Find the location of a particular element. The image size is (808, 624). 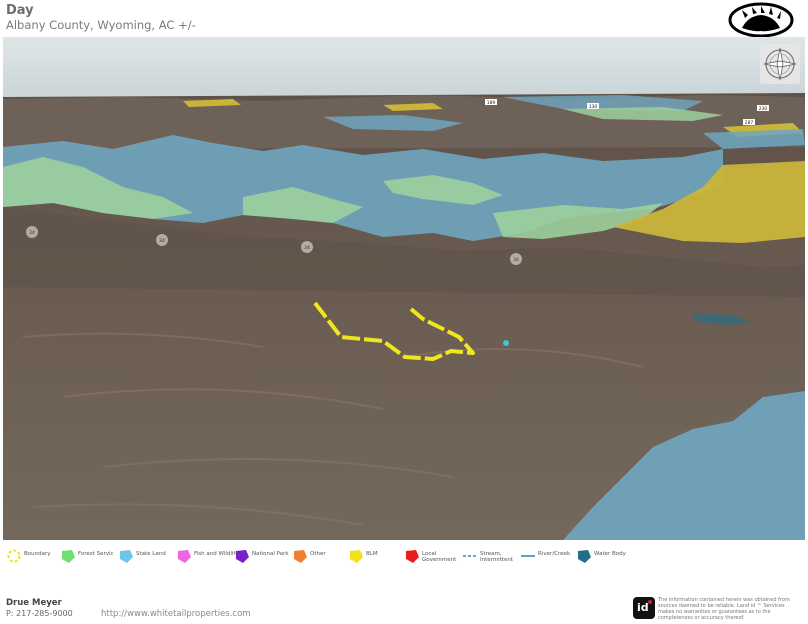

svg-text: 130 is located at coordinates (593, 107).